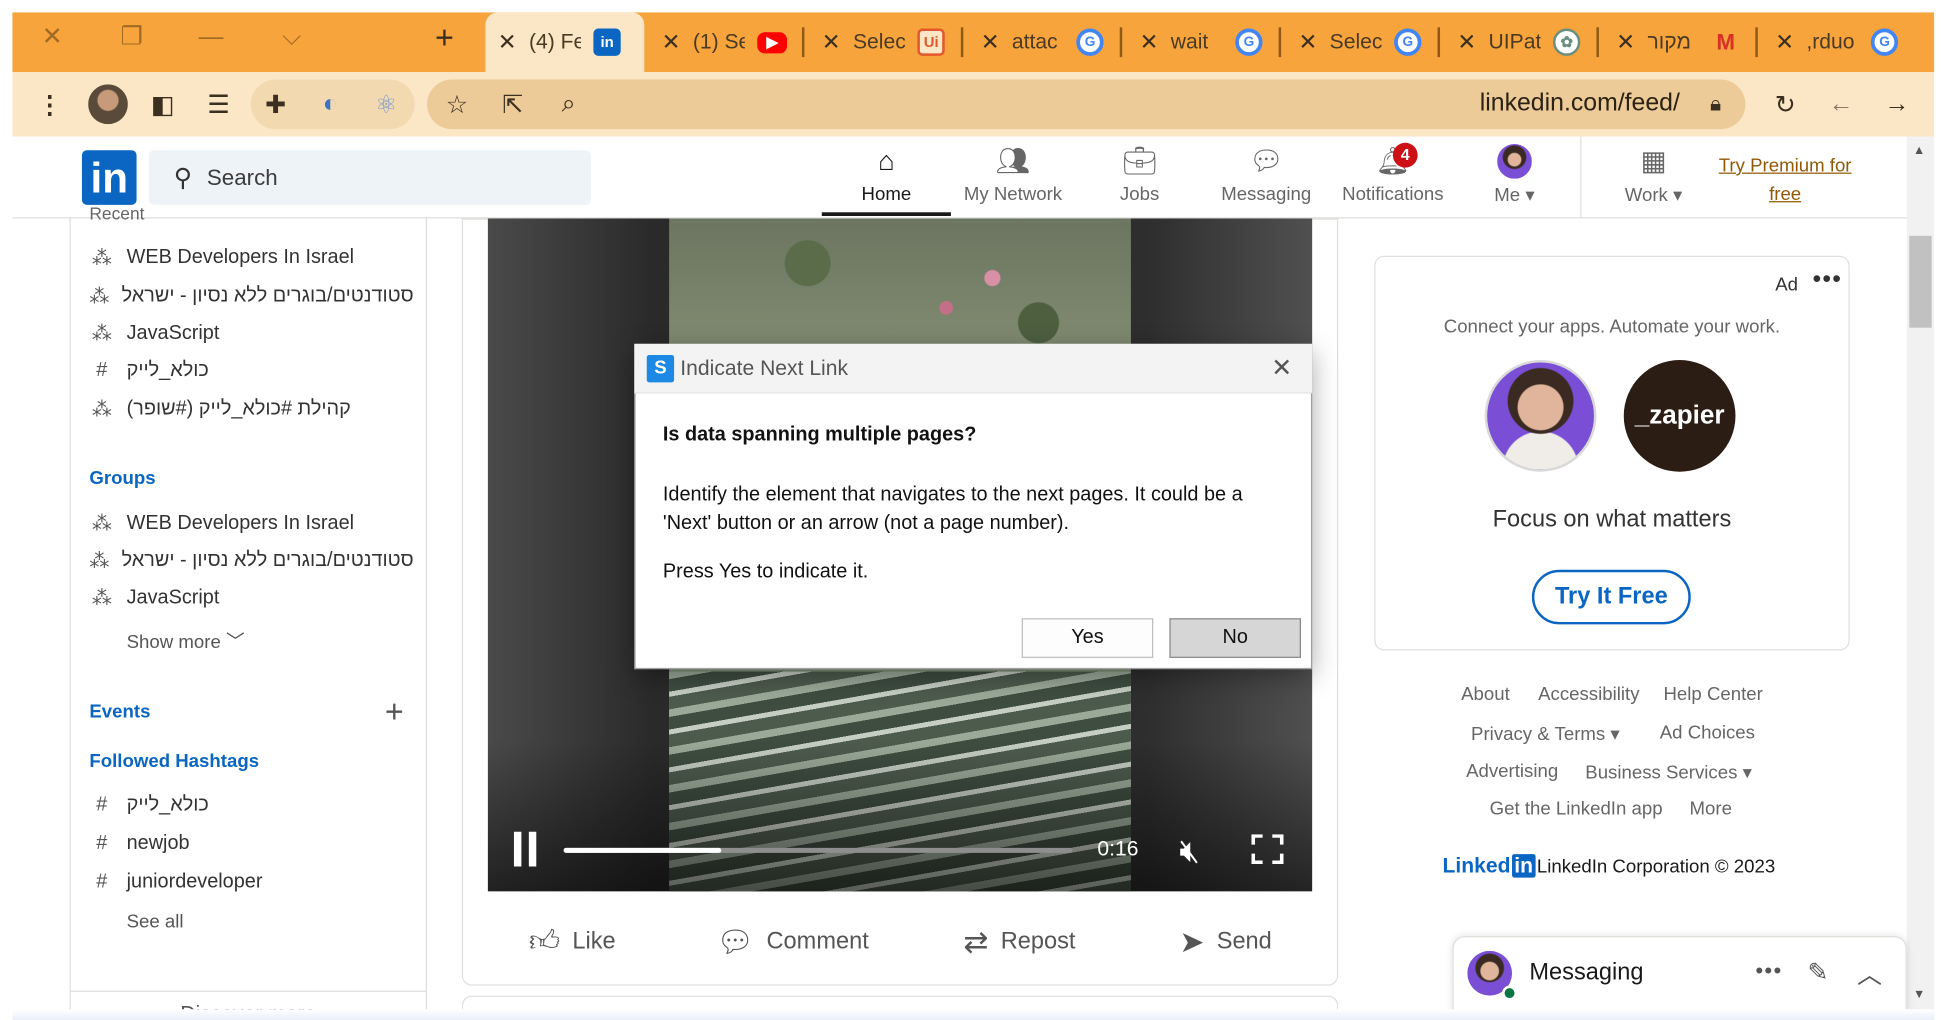  Describe the element at coordinates (1139, 180) in the screenshot. I see `nav-jobs: 💼︎ Jobs` at that location.